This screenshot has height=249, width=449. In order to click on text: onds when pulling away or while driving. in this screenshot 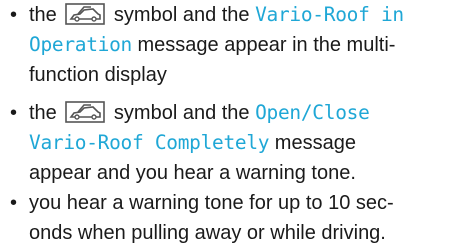, I will do `click(207, 233)`.